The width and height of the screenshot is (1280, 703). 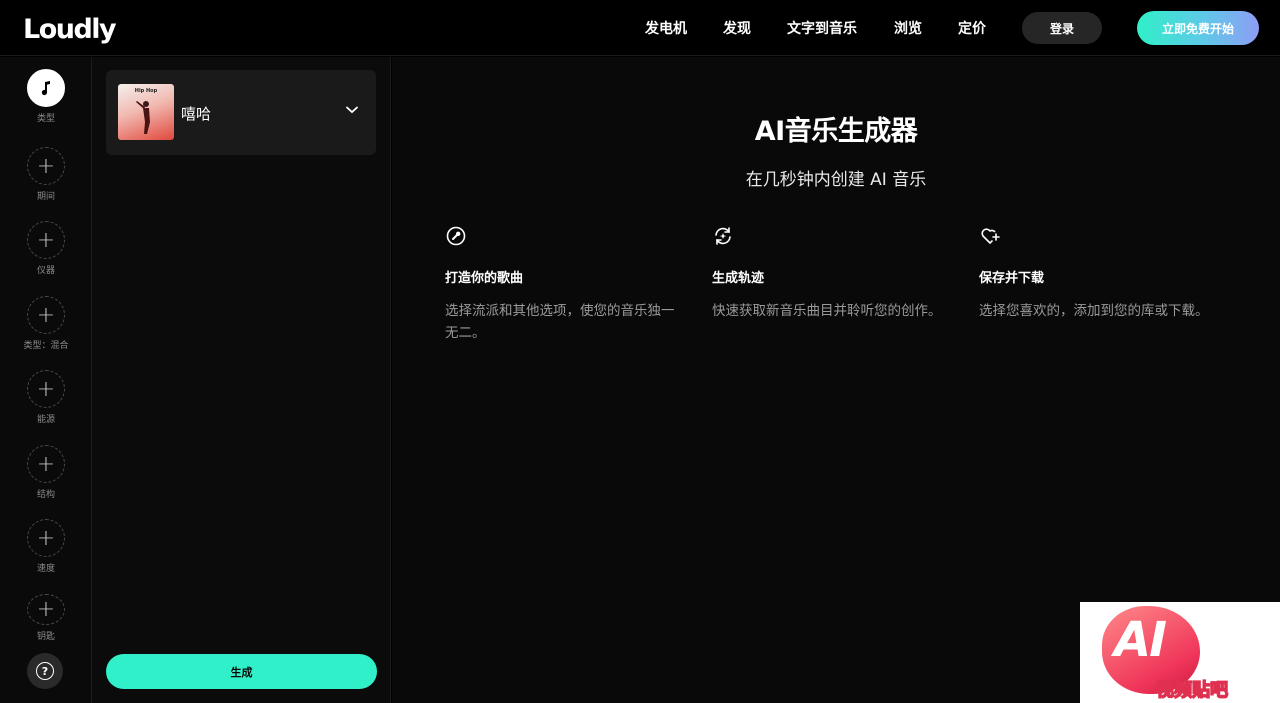 What do you see at coordinates (46, 88) in the screenshot?
I see `music-note-icon` at bounding box center [46, 88].